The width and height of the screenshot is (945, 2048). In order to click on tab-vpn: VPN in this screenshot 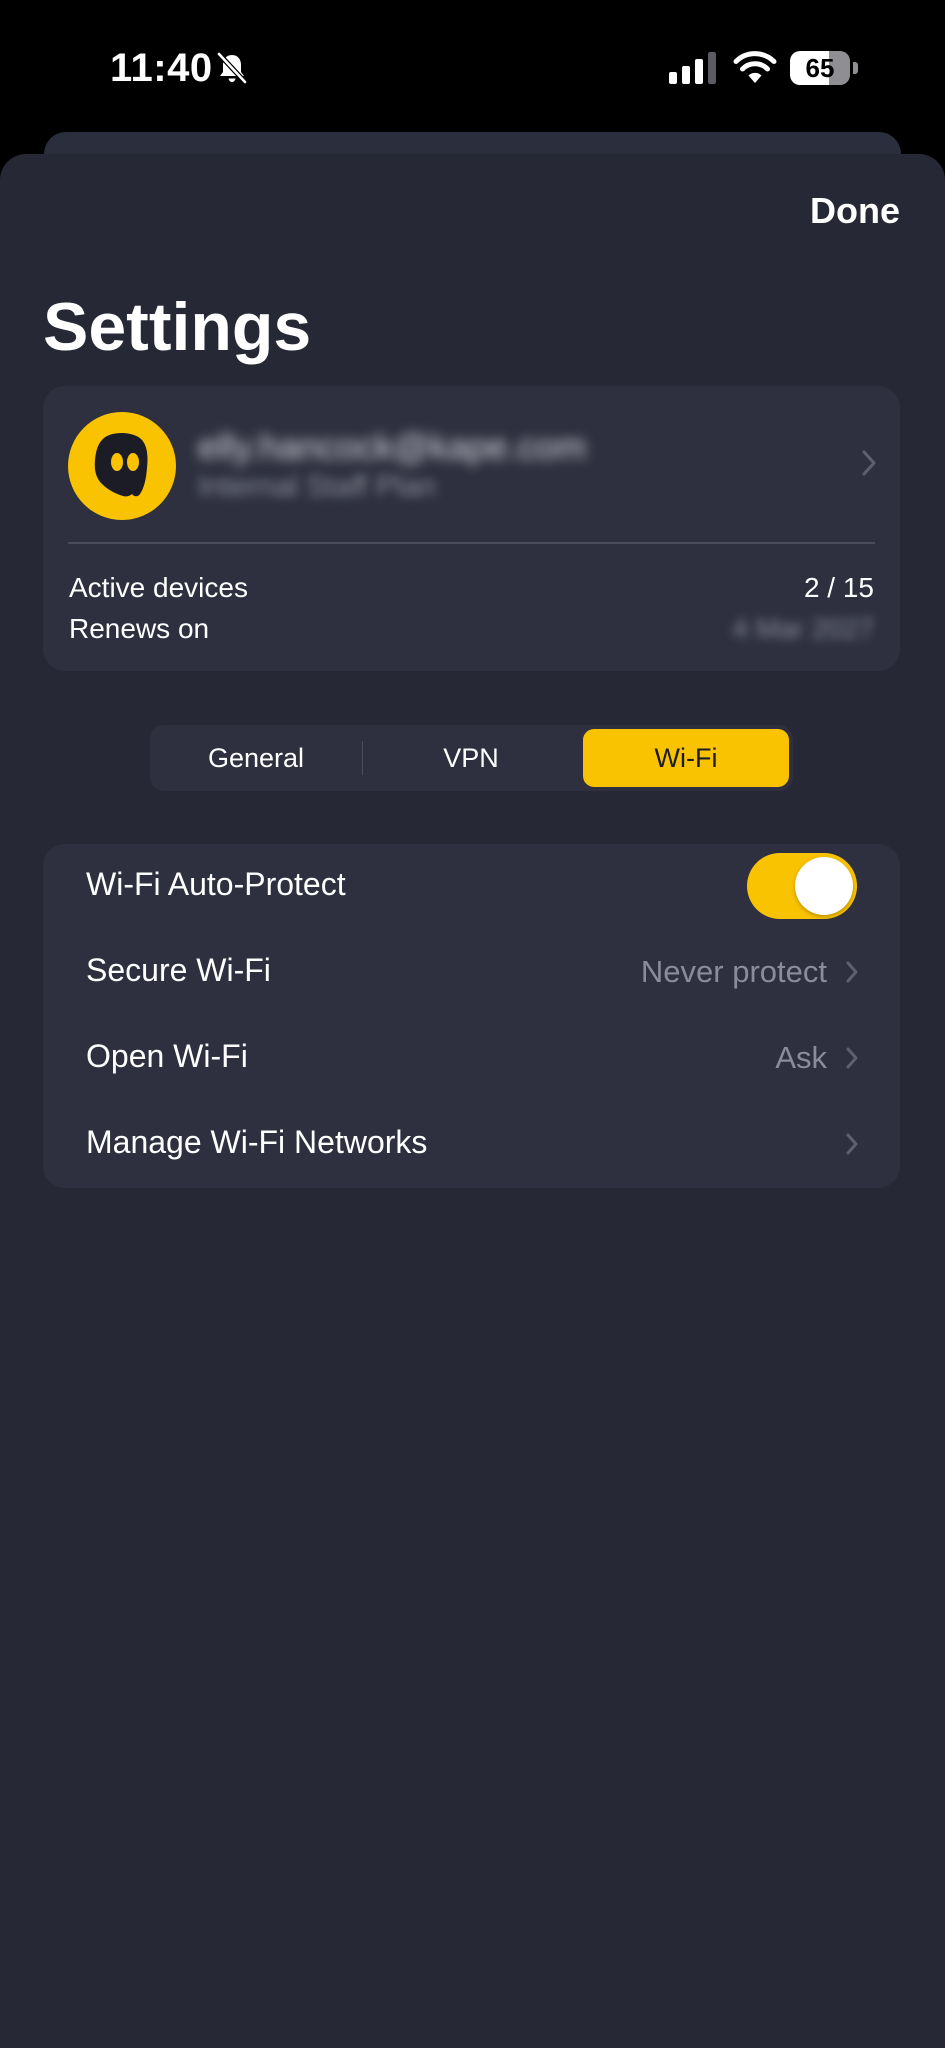, I will do `click(471, 758)`.